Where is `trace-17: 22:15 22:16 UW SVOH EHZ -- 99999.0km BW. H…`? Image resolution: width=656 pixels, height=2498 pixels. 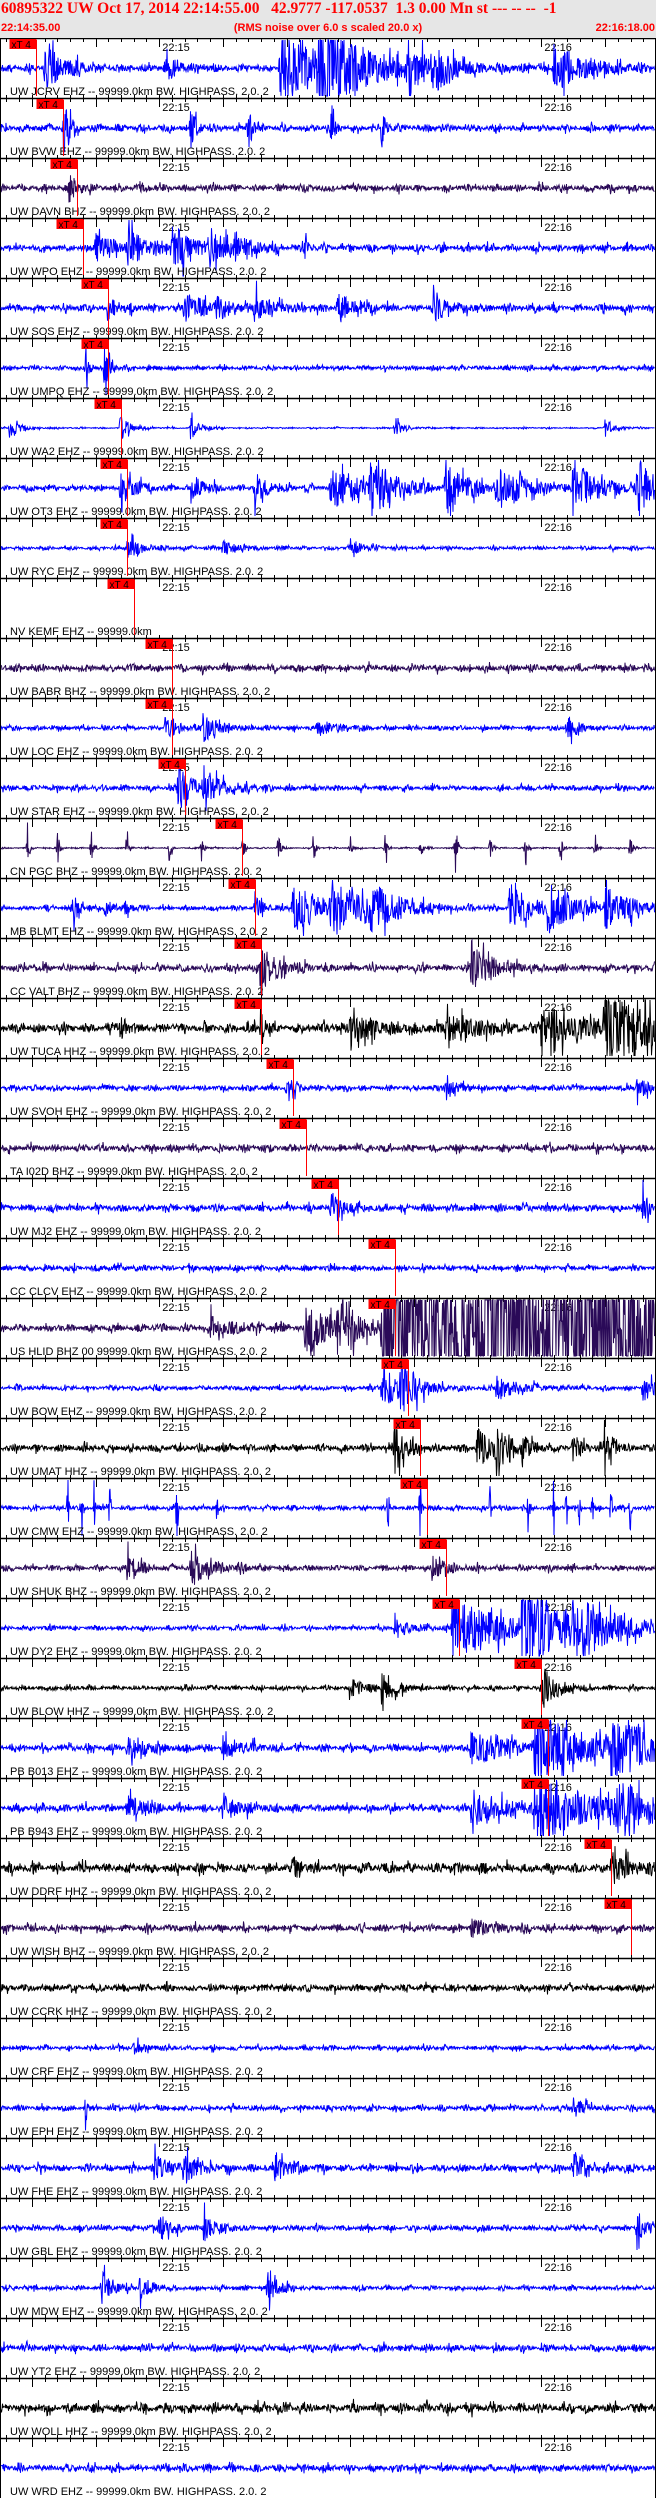 trace-17: 22:15 22:16 UW SVOH EHZ -- 99999.0km BW. H… is located at coordinates (328, 1086).